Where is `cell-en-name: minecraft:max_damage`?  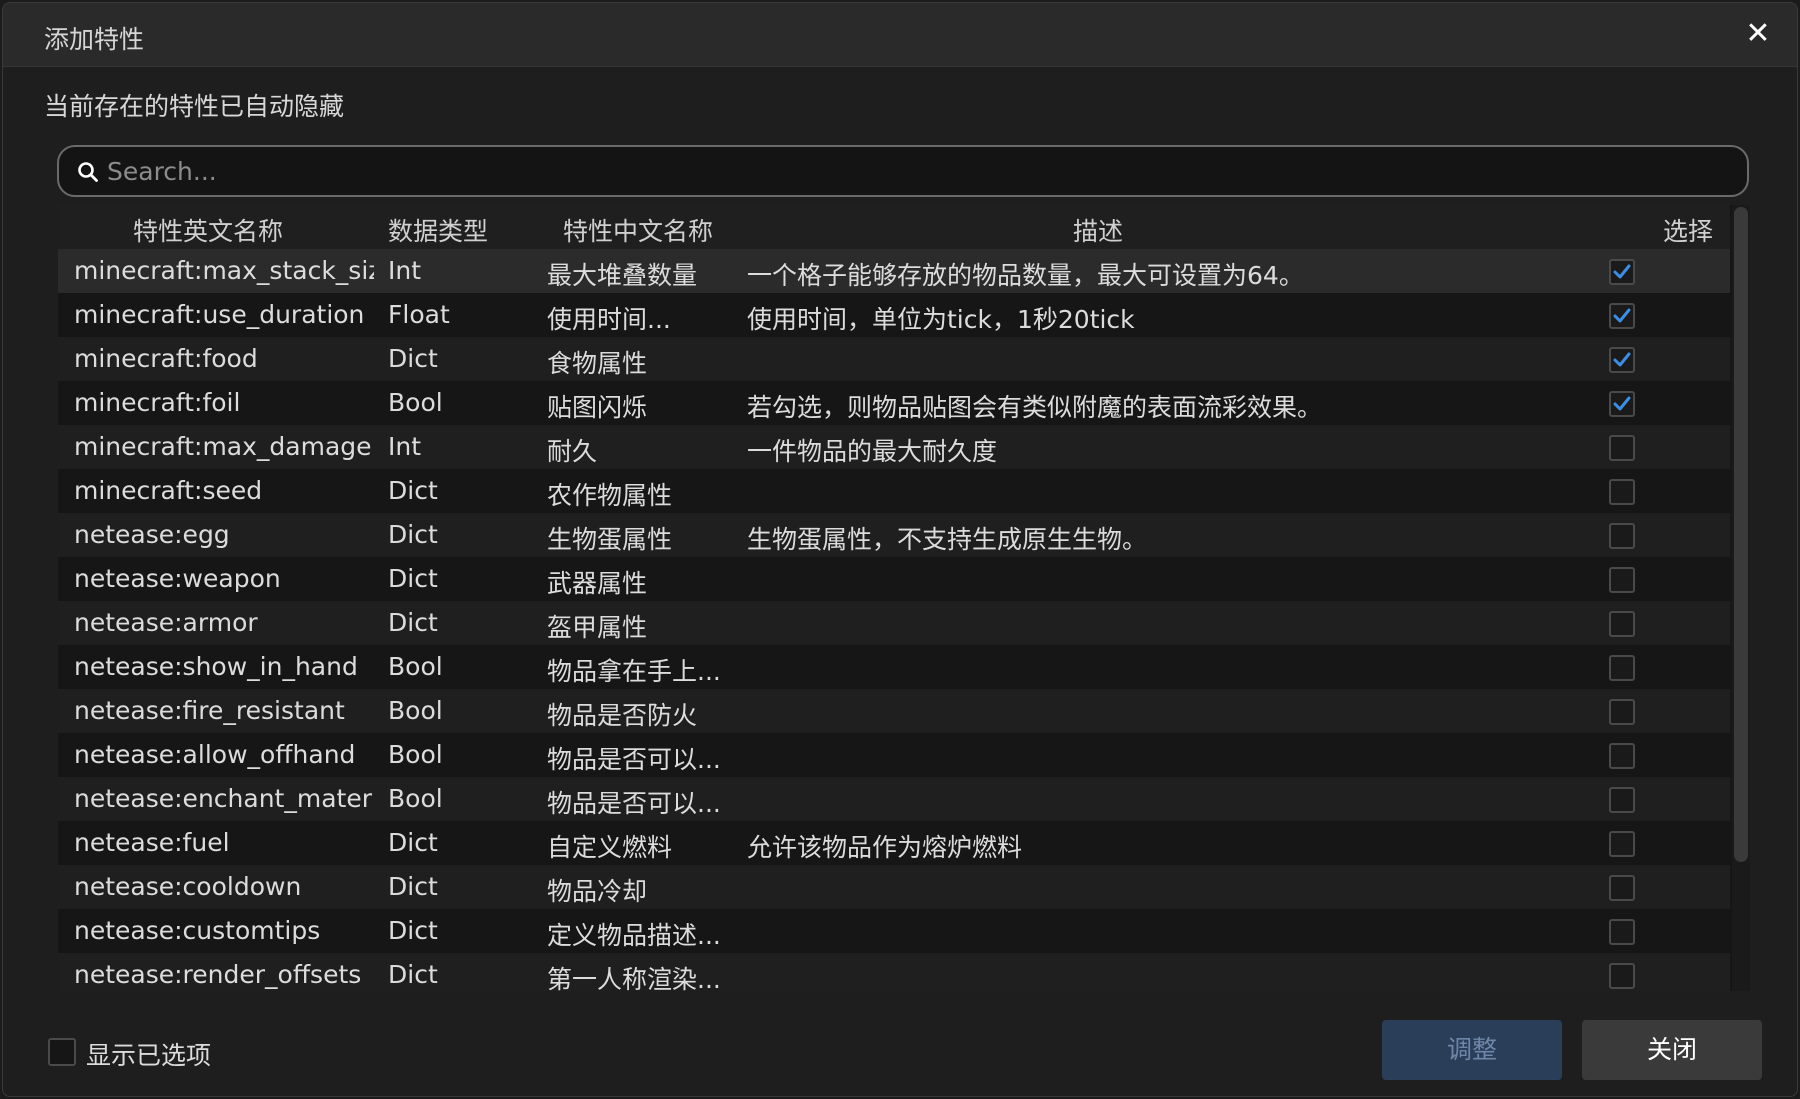 cell-en-name: minecraft:max_damage is located at coordinates (223, 446).